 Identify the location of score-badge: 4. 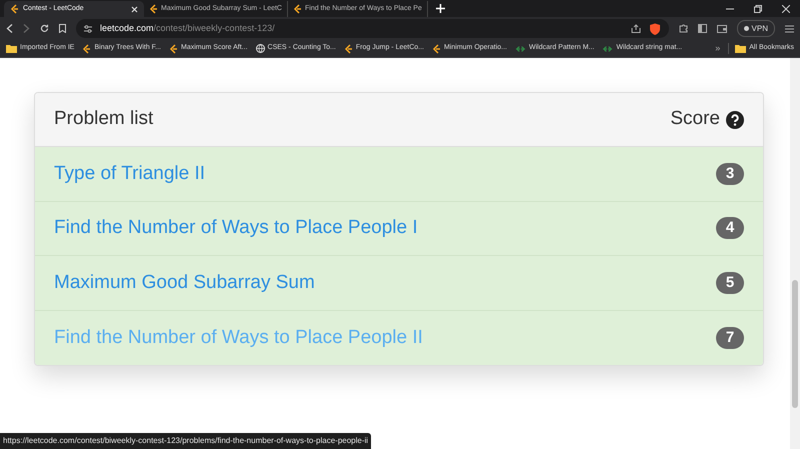
(730, 228).